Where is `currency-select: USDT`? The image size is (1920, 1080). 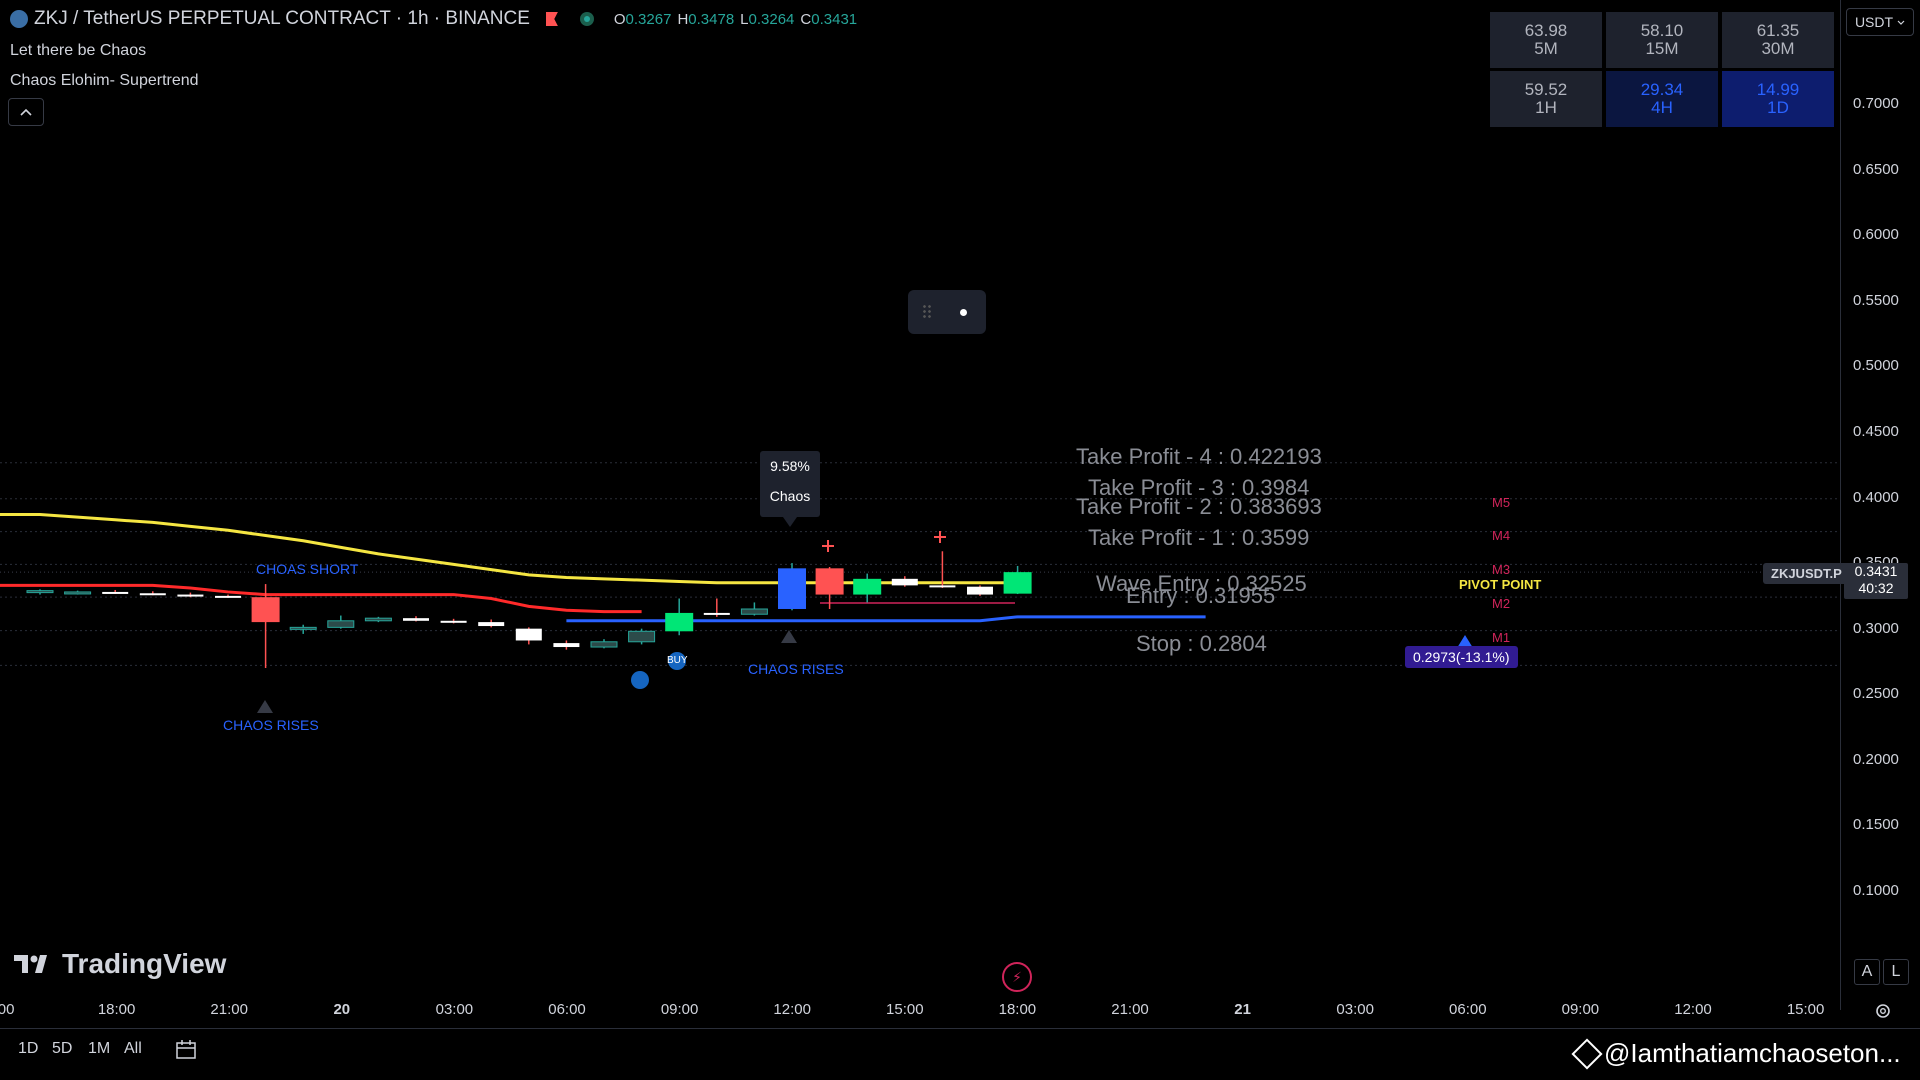
currency-select: USDT is located at coordinates (1880, 22).